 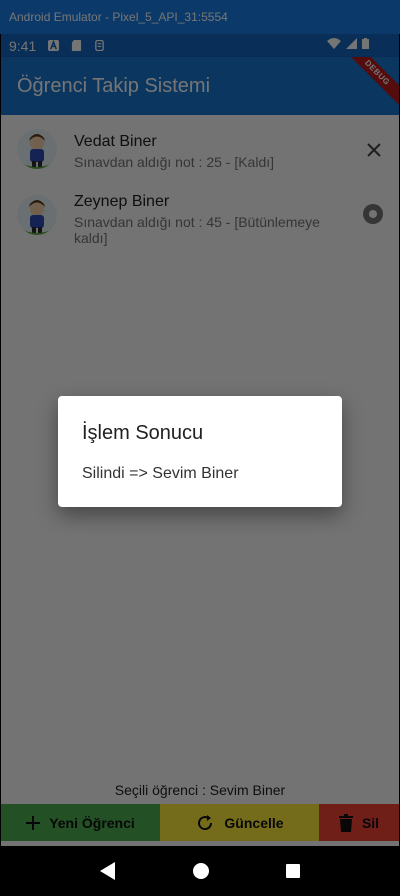 I want to click on emulator-title: Android Emulator - Pixel_5_API_31:5554, so click(x=118, y=17).